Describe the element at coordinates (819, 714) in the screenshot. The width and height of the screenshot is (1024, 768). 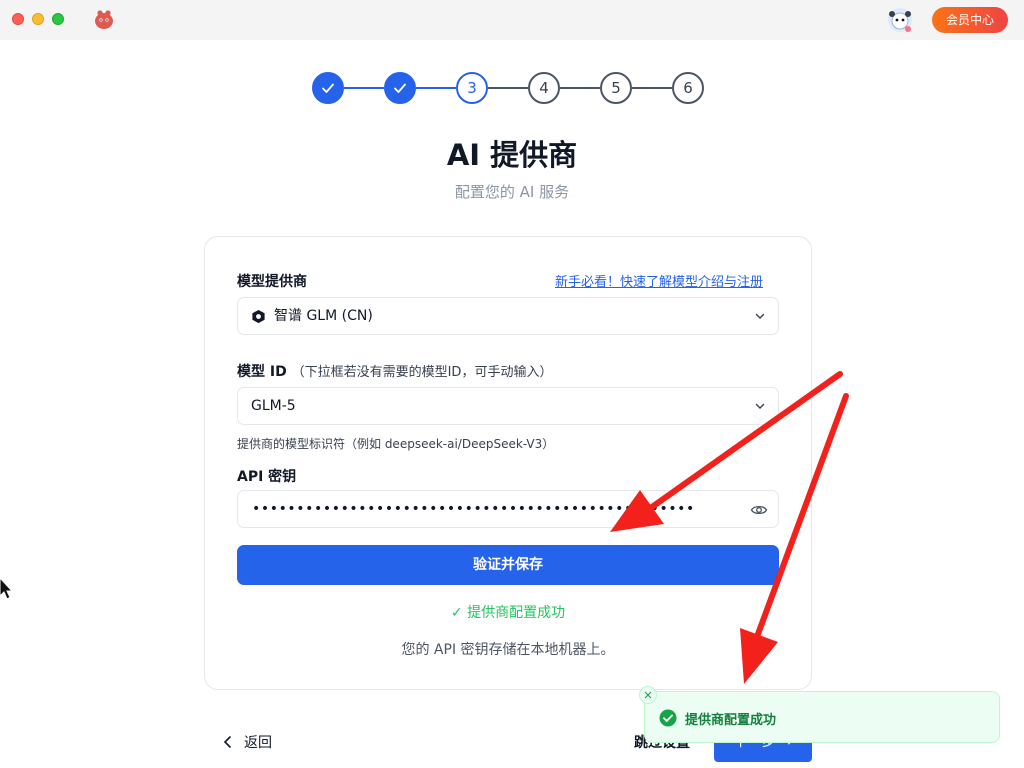
I see `success-toast: 提供商配置成功` at that location.